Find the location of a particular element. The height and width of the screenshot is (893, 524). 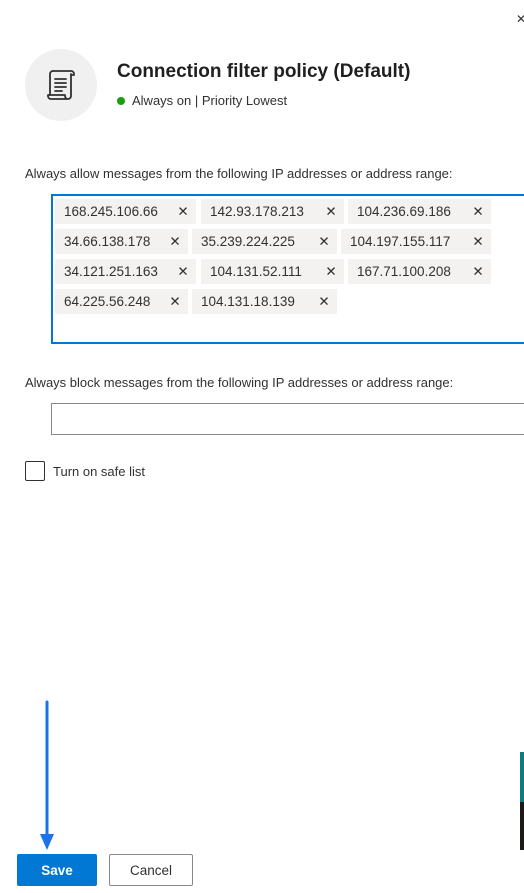

ip-tag: 34.66.138.178 ✕ is located at coordinates (121, 241).